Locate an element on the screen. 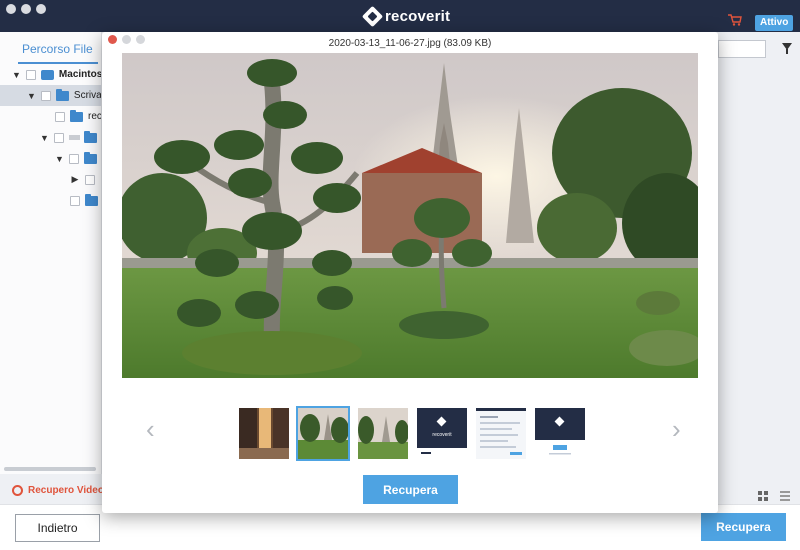 The width and height of the screenshot is (800, 550). window-close-icon is located at coordinates (11, 9).